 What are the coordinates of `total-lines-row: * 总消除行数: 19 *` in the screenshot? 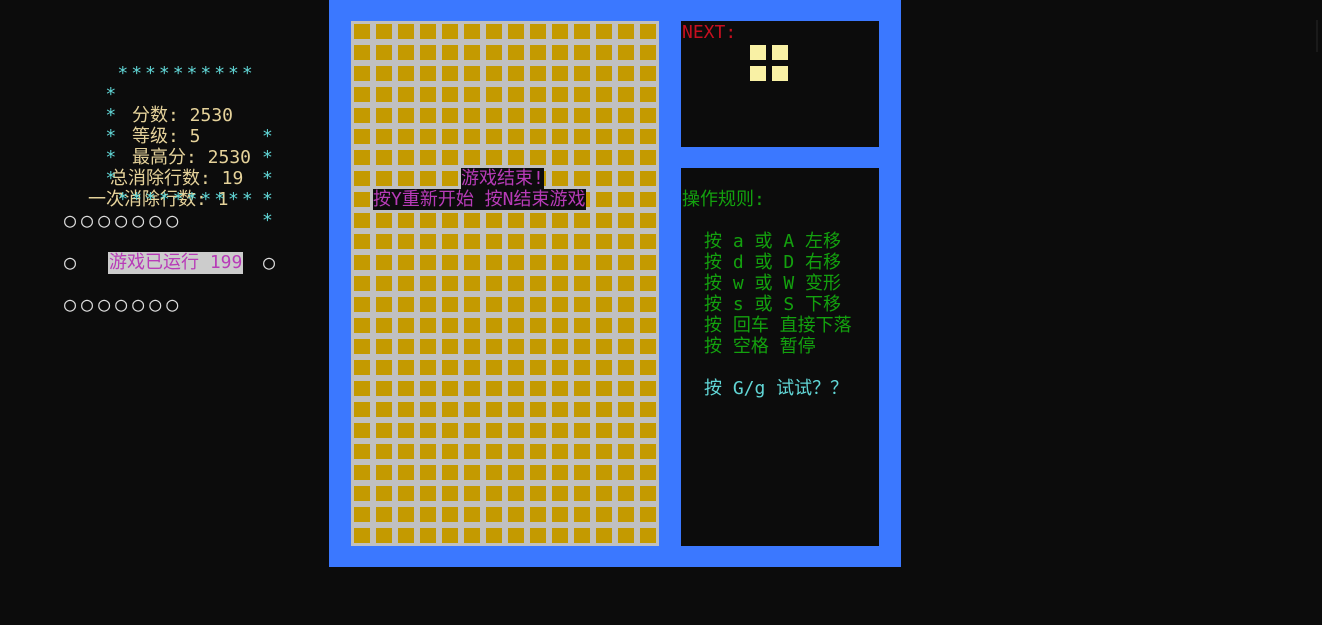 It's located at (169, 168).